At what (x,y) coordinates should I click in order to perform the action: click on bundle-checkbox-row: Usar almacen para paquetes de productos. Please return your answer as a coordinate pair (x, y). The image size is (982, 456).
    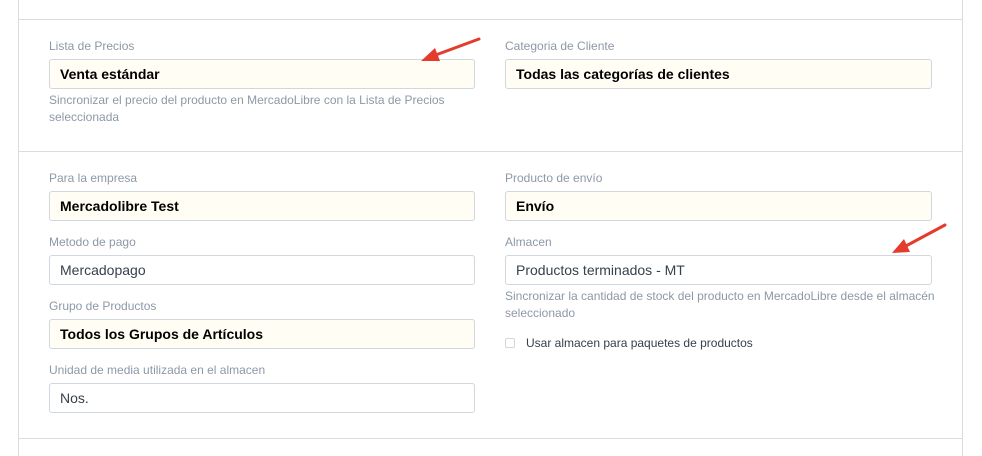
    Looking at the image, I should click on (629, 343).